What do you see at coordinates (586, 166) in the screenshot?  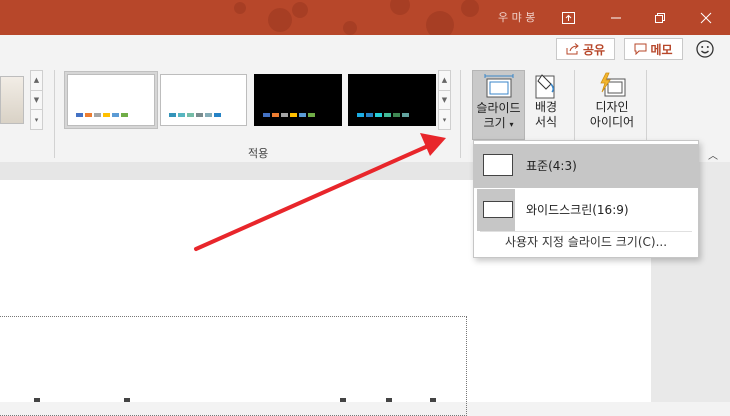 I see `slide-size-standard-option: 표준(4:3)` at bounding box center [586, 166].